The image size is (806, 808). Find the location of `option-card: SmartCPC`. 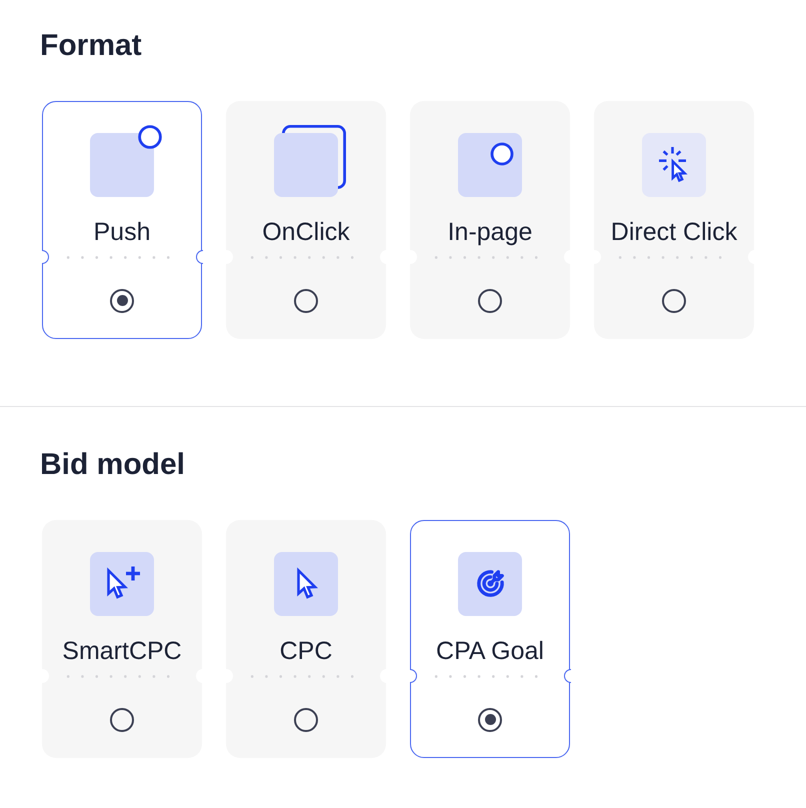

option-card: SmartCPC is located at coordinates (122, 639).